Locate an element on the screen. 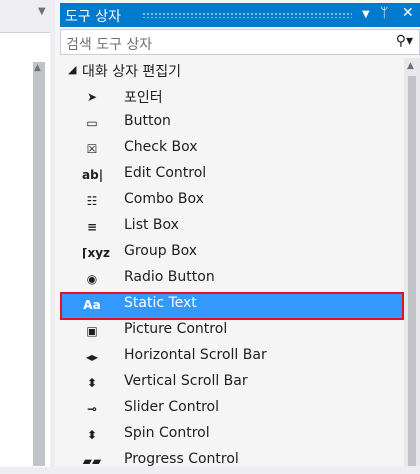 Image resolution: width=420 pixels, height=474 pixels. toolbox-item: ▣ Picture Control is located at coordinates (232, 331).